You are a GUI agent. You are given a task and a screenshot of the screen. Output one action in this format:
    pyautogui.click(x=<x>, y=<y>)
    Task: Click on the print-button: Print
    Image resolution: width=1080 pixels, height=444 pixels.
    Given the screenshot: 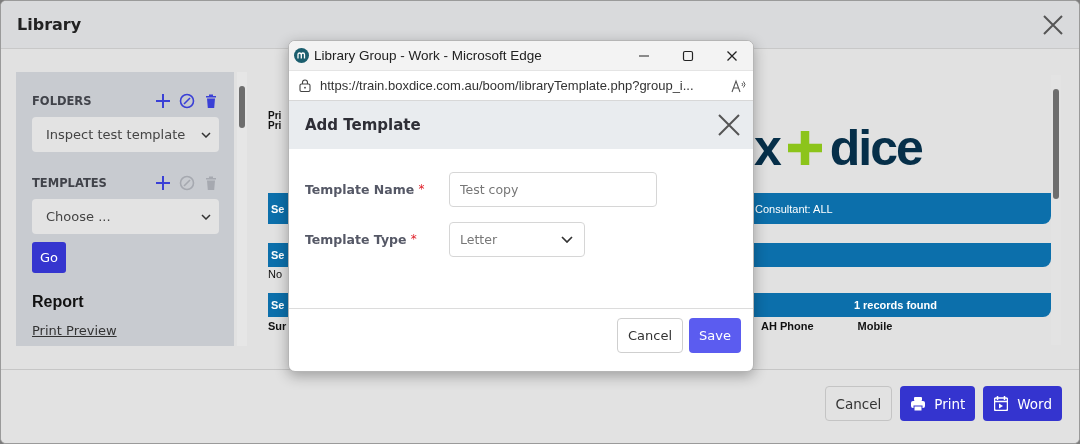 What is the action you would take?
    pyautogui.click(x=938, y=403)
    